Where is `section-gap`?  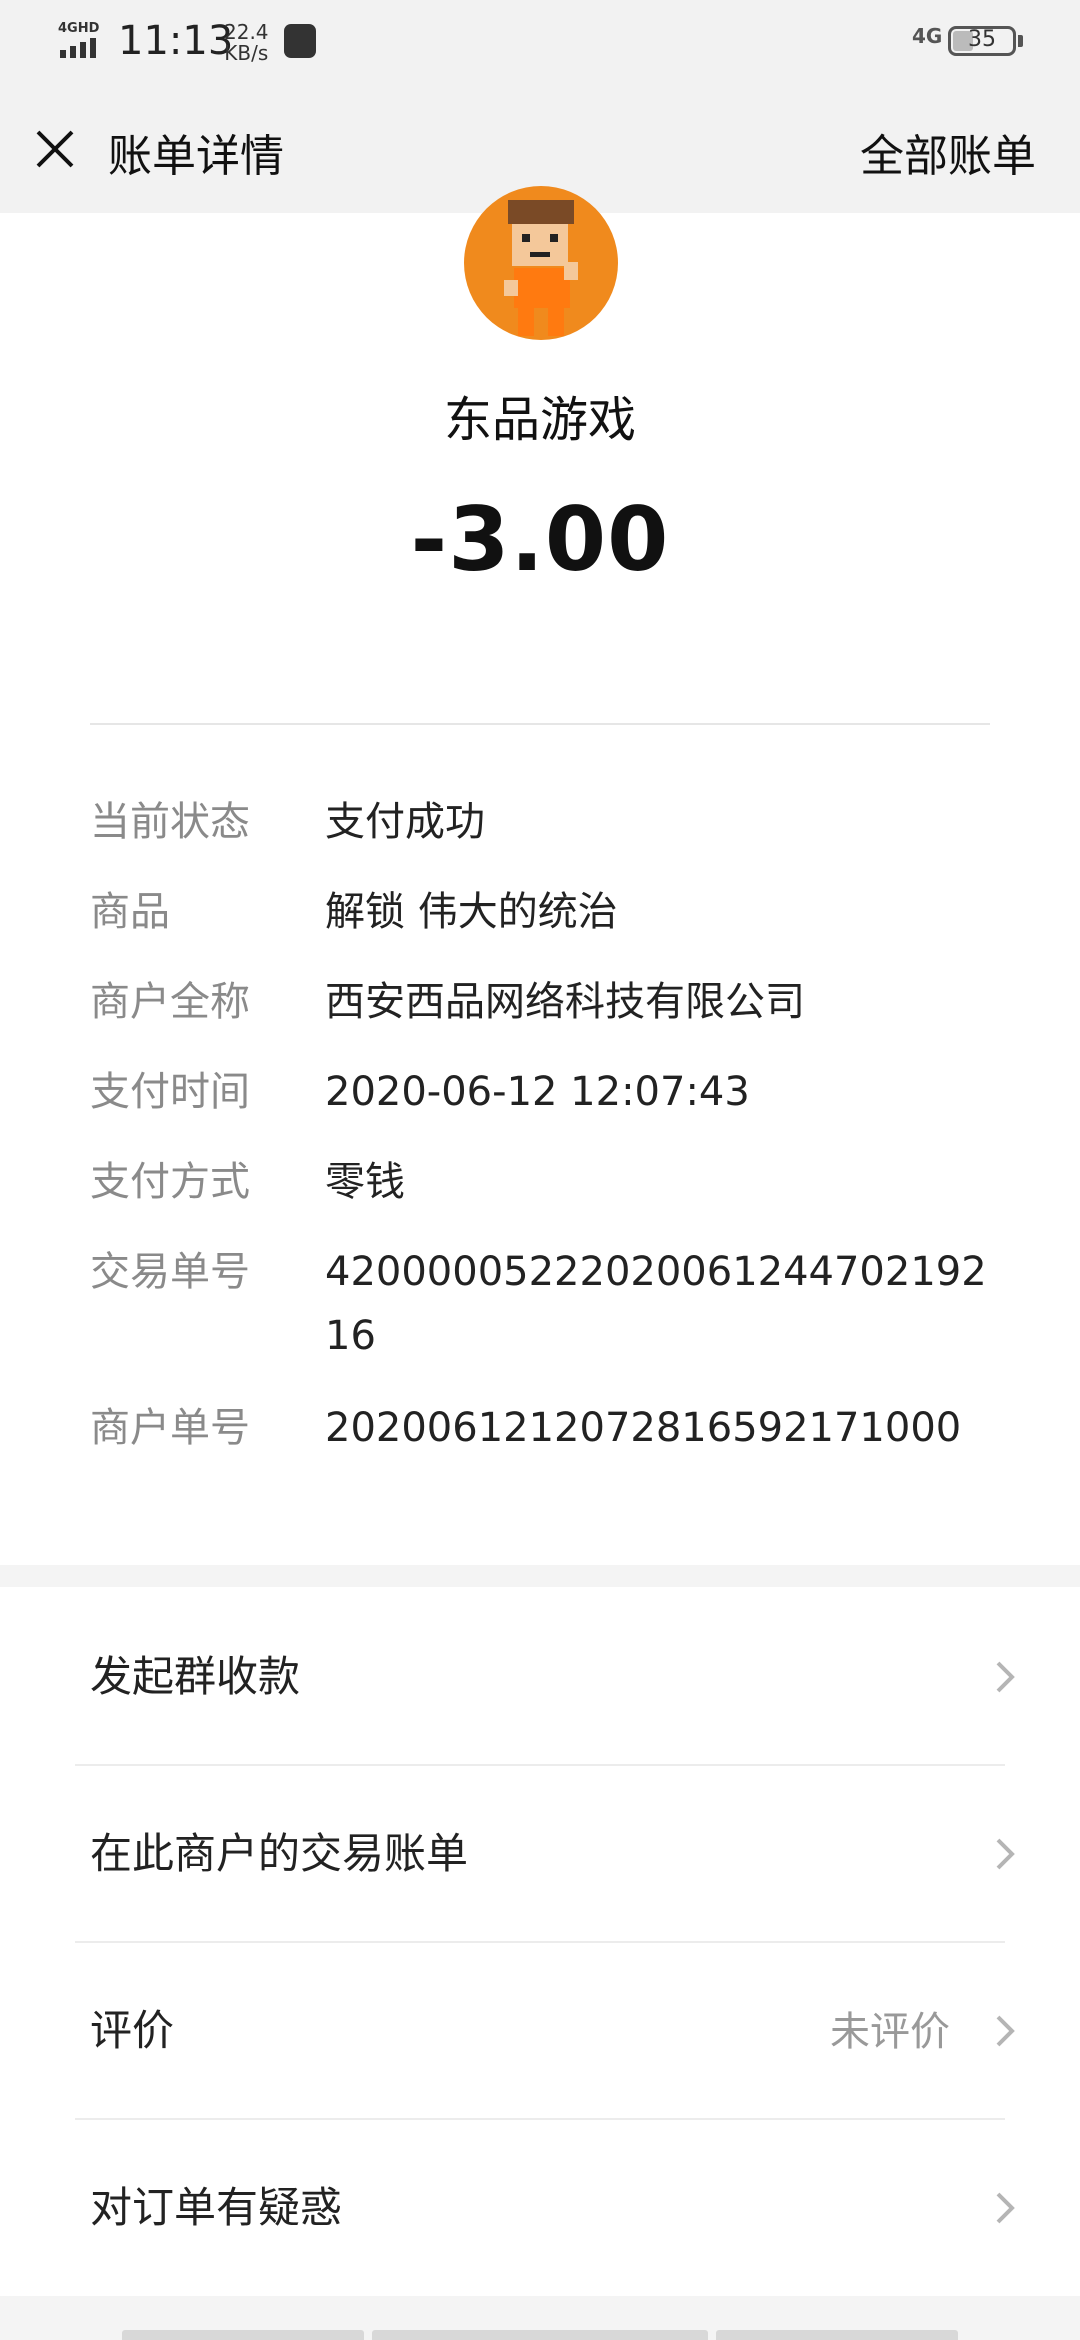
section-gap is located at coordinates (540, 1576).